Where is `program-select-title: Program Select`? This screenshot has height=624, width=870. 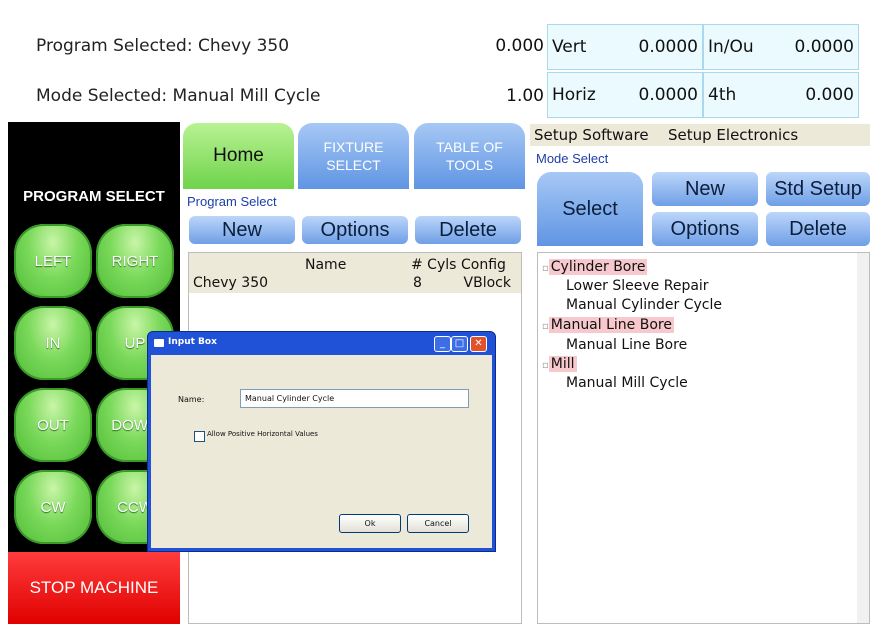
program-select-title: Program Select is located at coordinates (232, 201).